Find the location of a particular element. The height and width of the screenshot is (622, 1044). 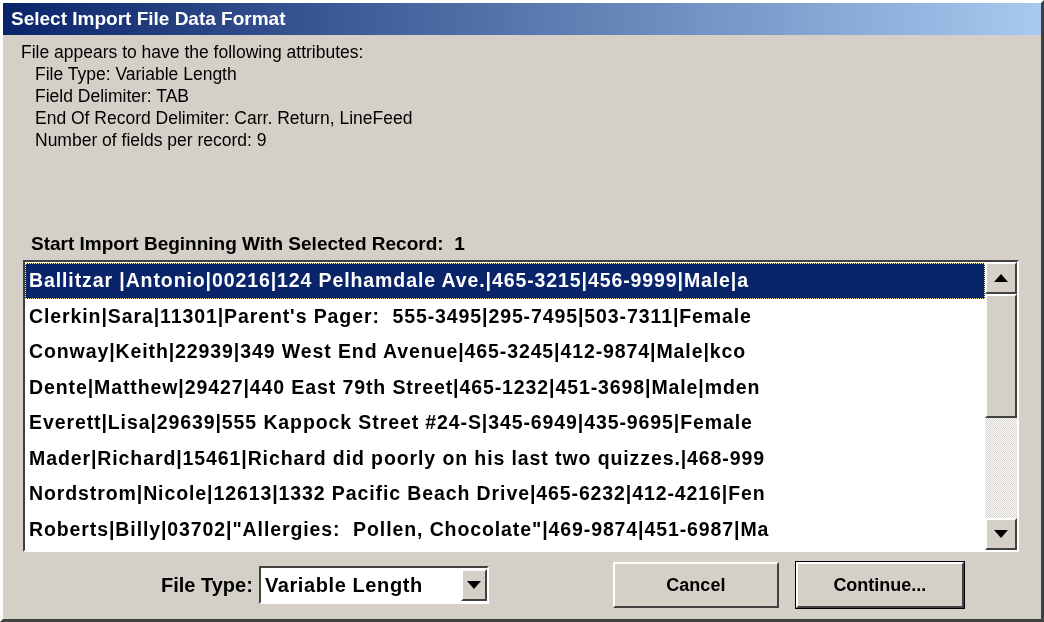

window-title: Select Import File Data Format is located at coordinates (522, 19).